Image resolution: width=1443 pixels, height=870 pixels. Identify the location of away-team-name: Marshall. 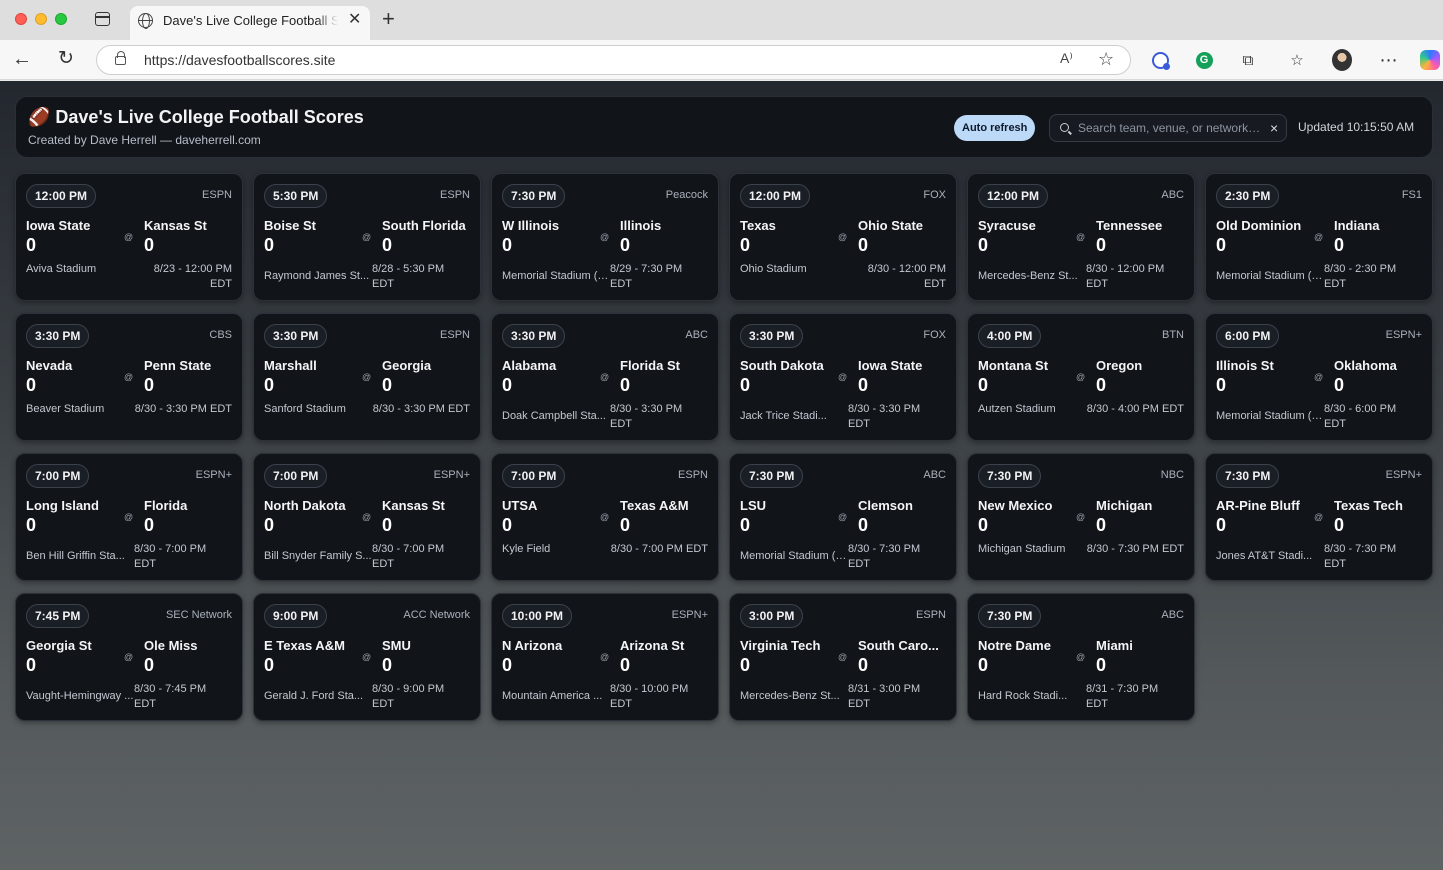
(290, 365).